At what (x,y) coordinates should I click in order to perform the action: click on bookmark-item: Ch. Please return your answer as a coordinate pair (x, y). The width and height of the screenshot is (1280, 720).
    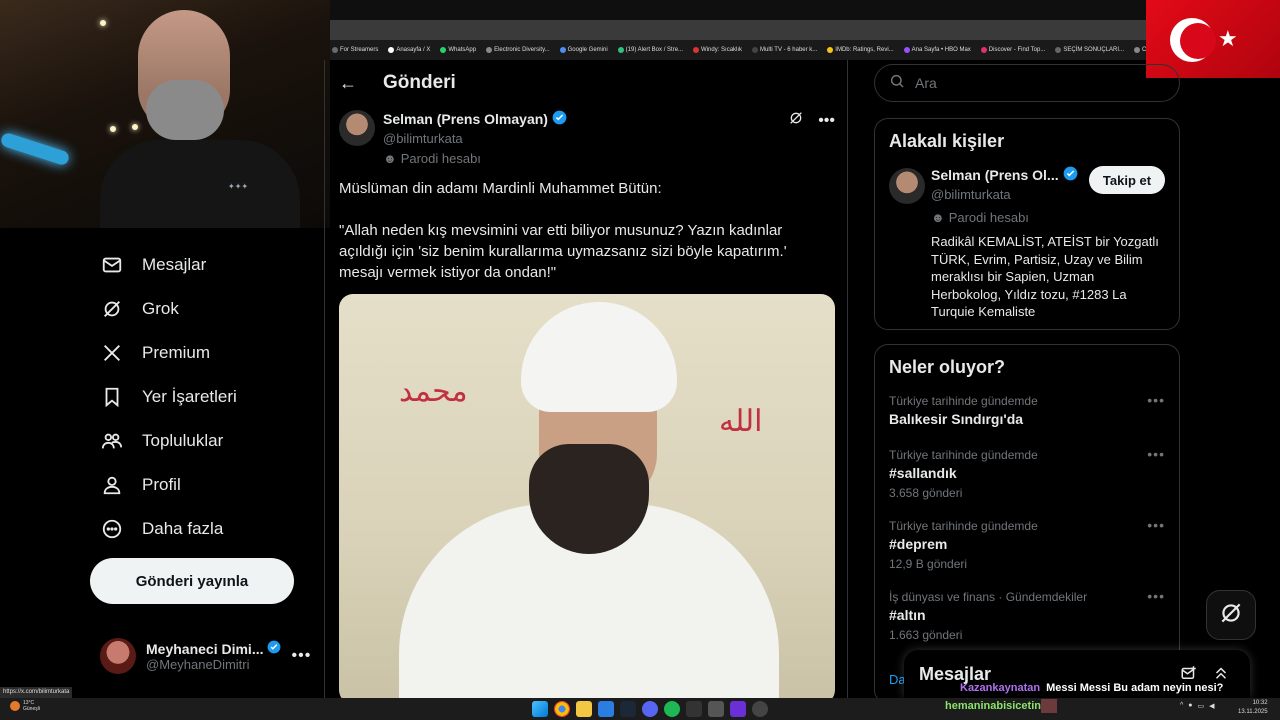
    Looking at the image, I should click on (1140, 50).